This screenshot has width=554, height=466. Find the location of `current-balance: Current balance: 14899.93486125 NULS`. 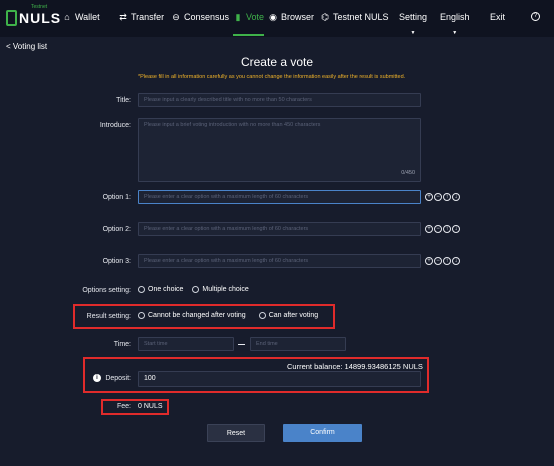

current-balance: Current balance: 14899.93486125 NULS is located at coordinates (355, 366).